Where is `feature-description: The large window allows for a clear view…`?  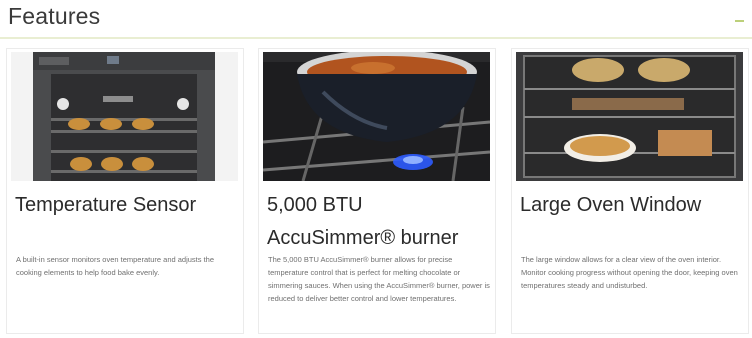
feature-description: The large window allows for a clear view… is located at coordinates (629, 272).